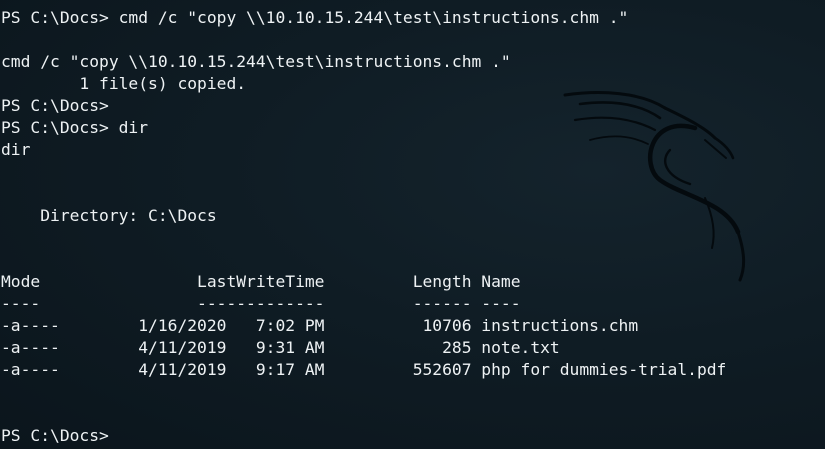  I want to click on command-prompt: PS C:\Docs>, so click(413, 436).